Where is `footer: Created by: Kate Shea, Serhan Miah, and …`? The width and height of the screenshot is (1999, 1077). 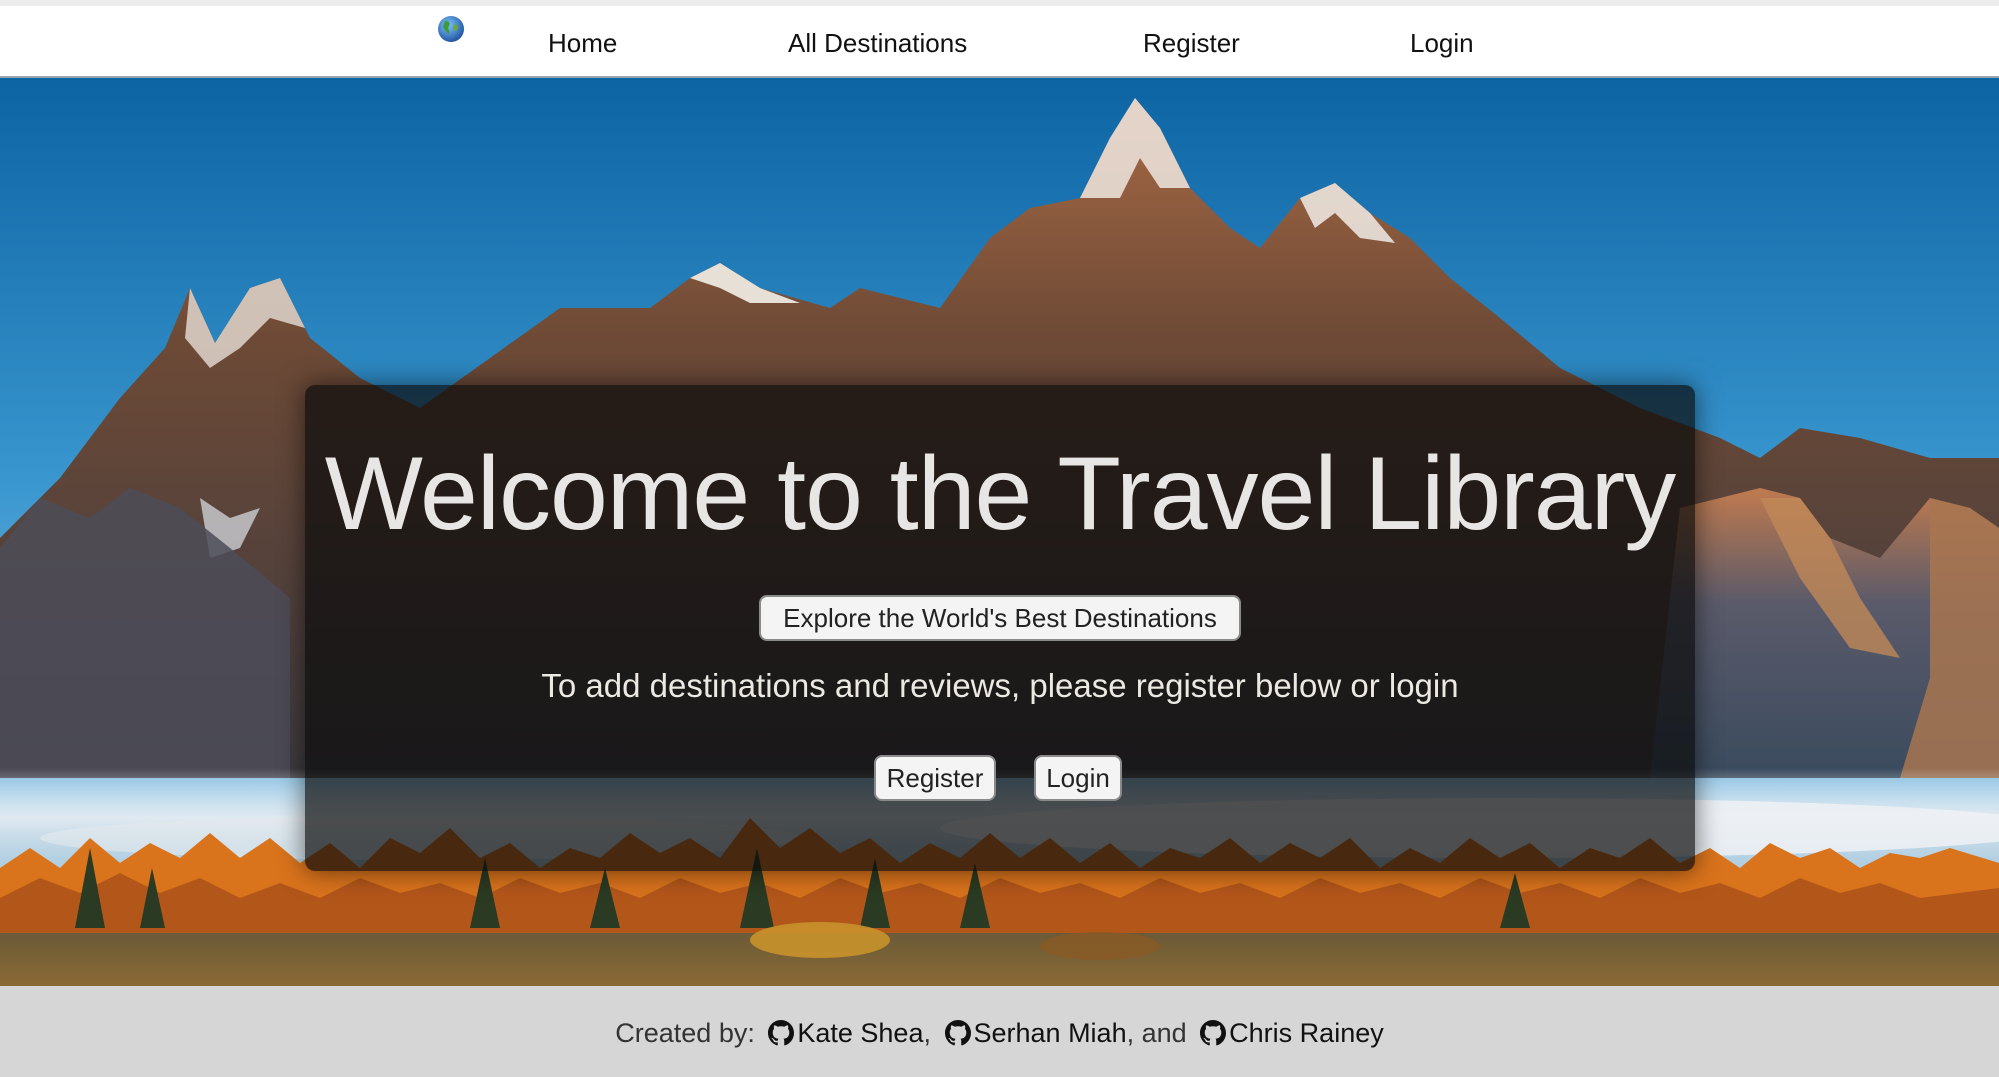
footer: Created by: Kate Shea, Serhan Miah, and … is located at coordinates (999, 1031).